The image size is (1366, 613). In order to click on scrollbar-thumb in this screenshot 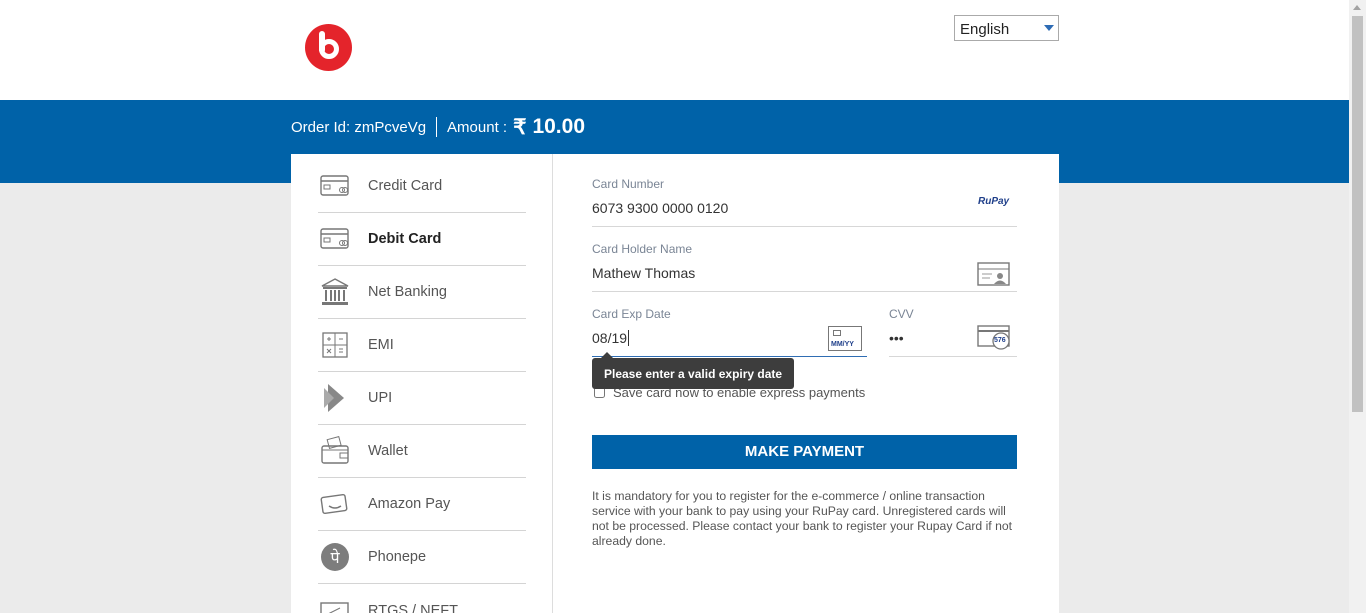, I will do `click(1357, 214)`.